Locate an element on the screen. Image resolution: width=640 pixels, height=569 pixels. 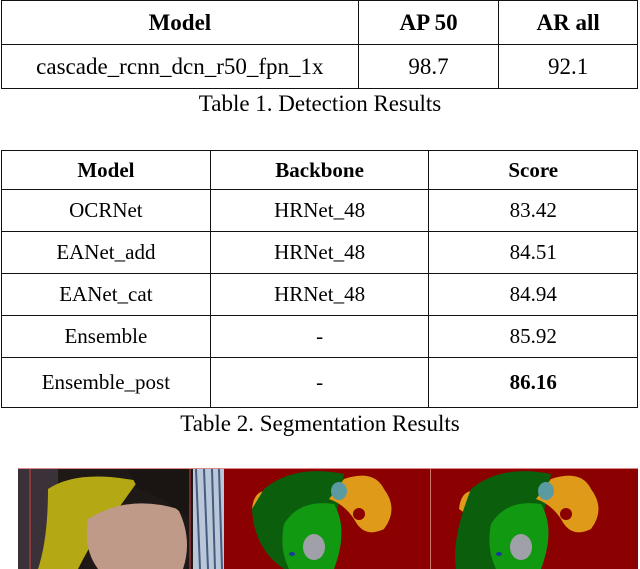
input-photo is located at coordinates (121, 519).